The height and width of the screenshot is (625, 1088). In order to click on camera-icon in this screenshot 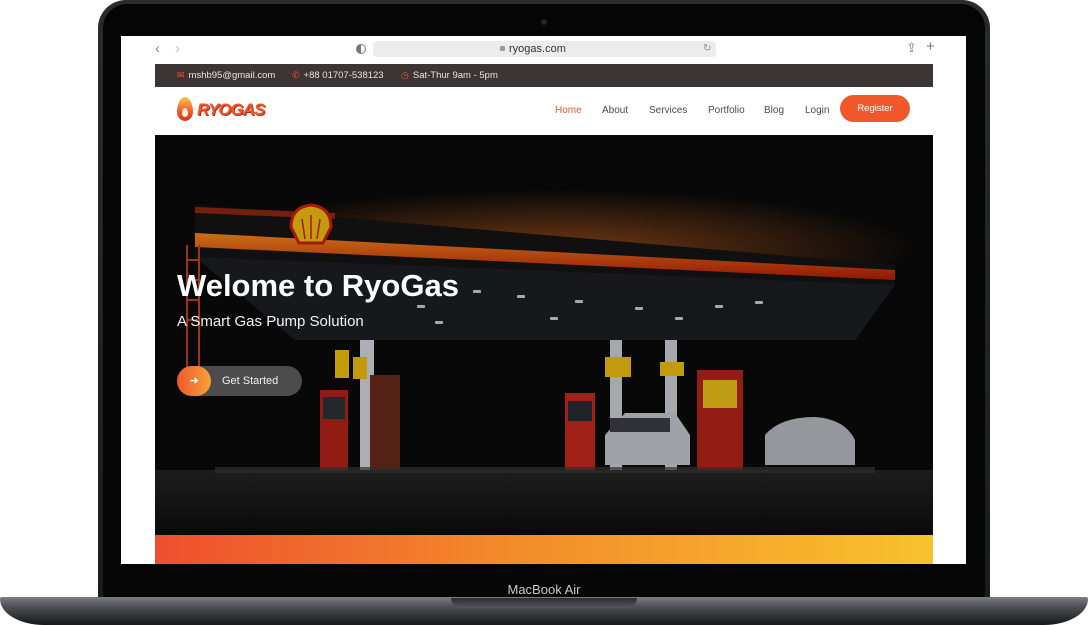, I will do `click(544, 22)`.